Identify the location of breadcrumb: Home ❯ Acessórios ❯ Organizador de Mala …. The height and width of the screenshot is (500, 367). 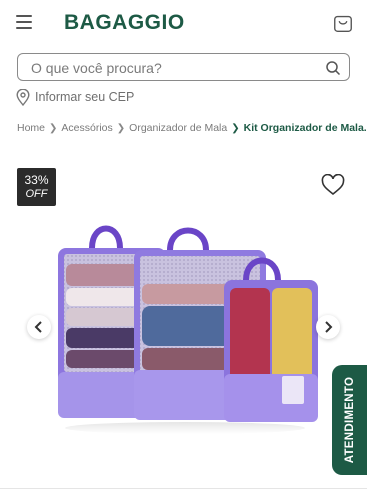
(192, 128).